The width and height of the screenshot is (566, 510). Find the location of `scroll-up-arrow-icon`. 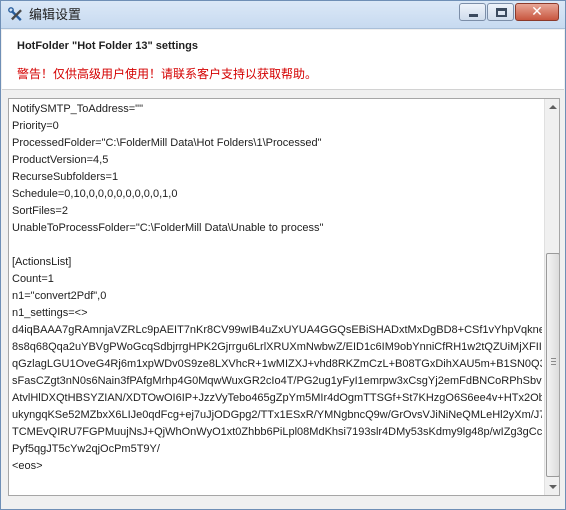

scroll-up-arrow-icon is located at coordinates (553, 107).